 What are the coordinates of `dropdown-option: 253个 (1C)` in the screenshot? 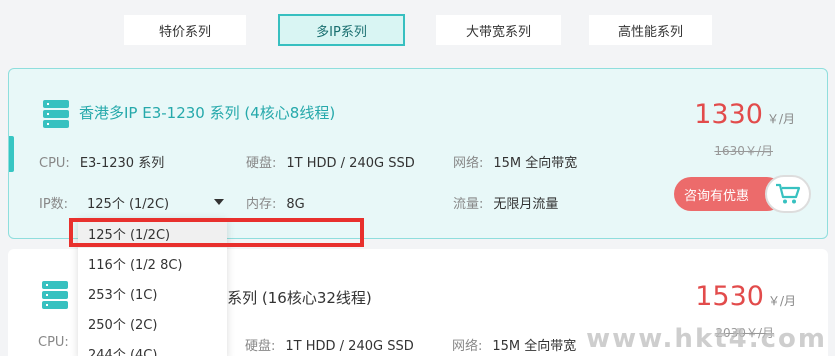 It's located at (152, 293).